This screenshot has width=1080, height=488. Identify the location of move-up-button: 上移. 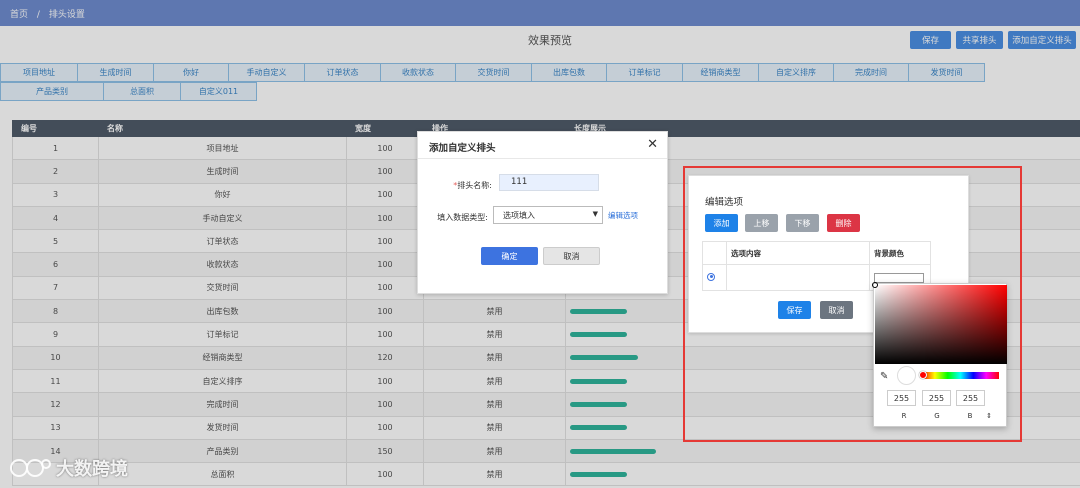
(761, 223).